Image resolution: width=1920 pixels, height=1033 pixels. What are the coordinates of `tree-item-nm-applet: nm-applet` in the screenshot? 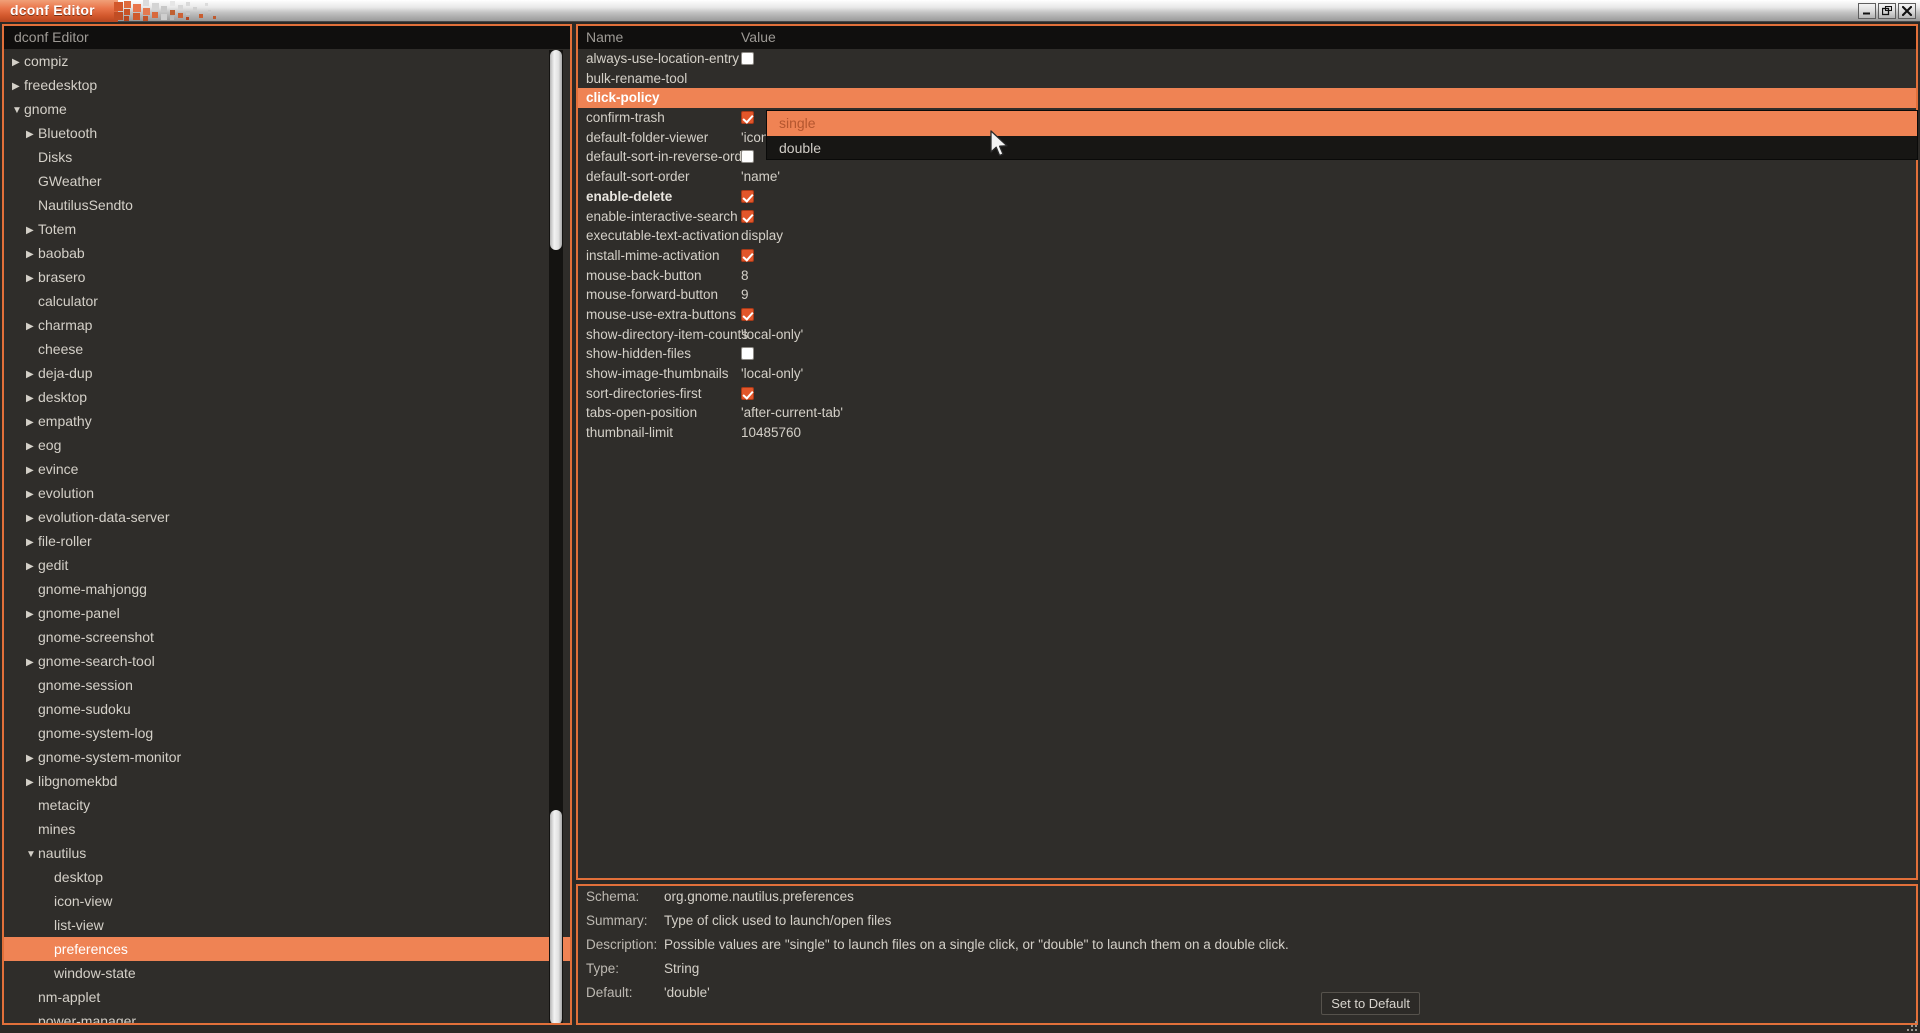 It's located at (287, 997).